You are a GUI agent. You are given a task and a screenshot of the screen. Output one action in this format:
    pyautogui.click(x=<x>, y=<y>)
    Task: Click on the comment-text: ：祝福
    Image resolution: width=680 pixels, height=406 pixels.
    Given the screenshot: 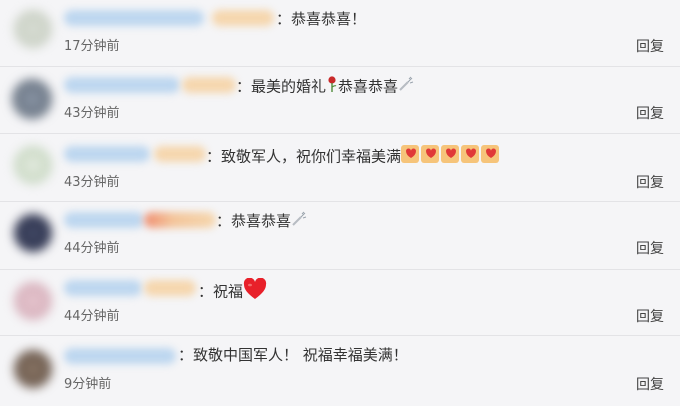 What is the action you would take?
    pyautogui.click(x=232, y=291)
    